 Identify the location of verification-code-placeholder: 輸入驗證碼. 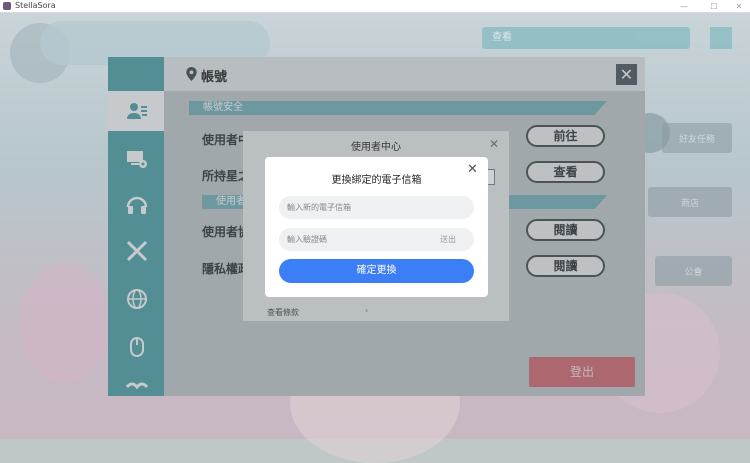
(307, 239).